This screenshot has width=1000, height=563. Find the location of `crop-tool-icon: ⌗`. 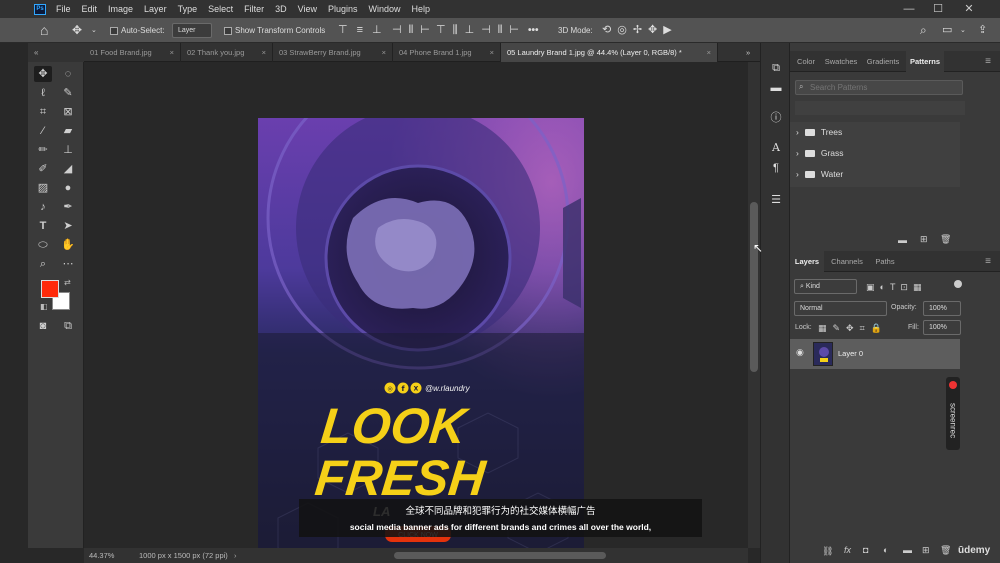

crop-tool-icon: ⌗ is located at coordinates (43, 112).